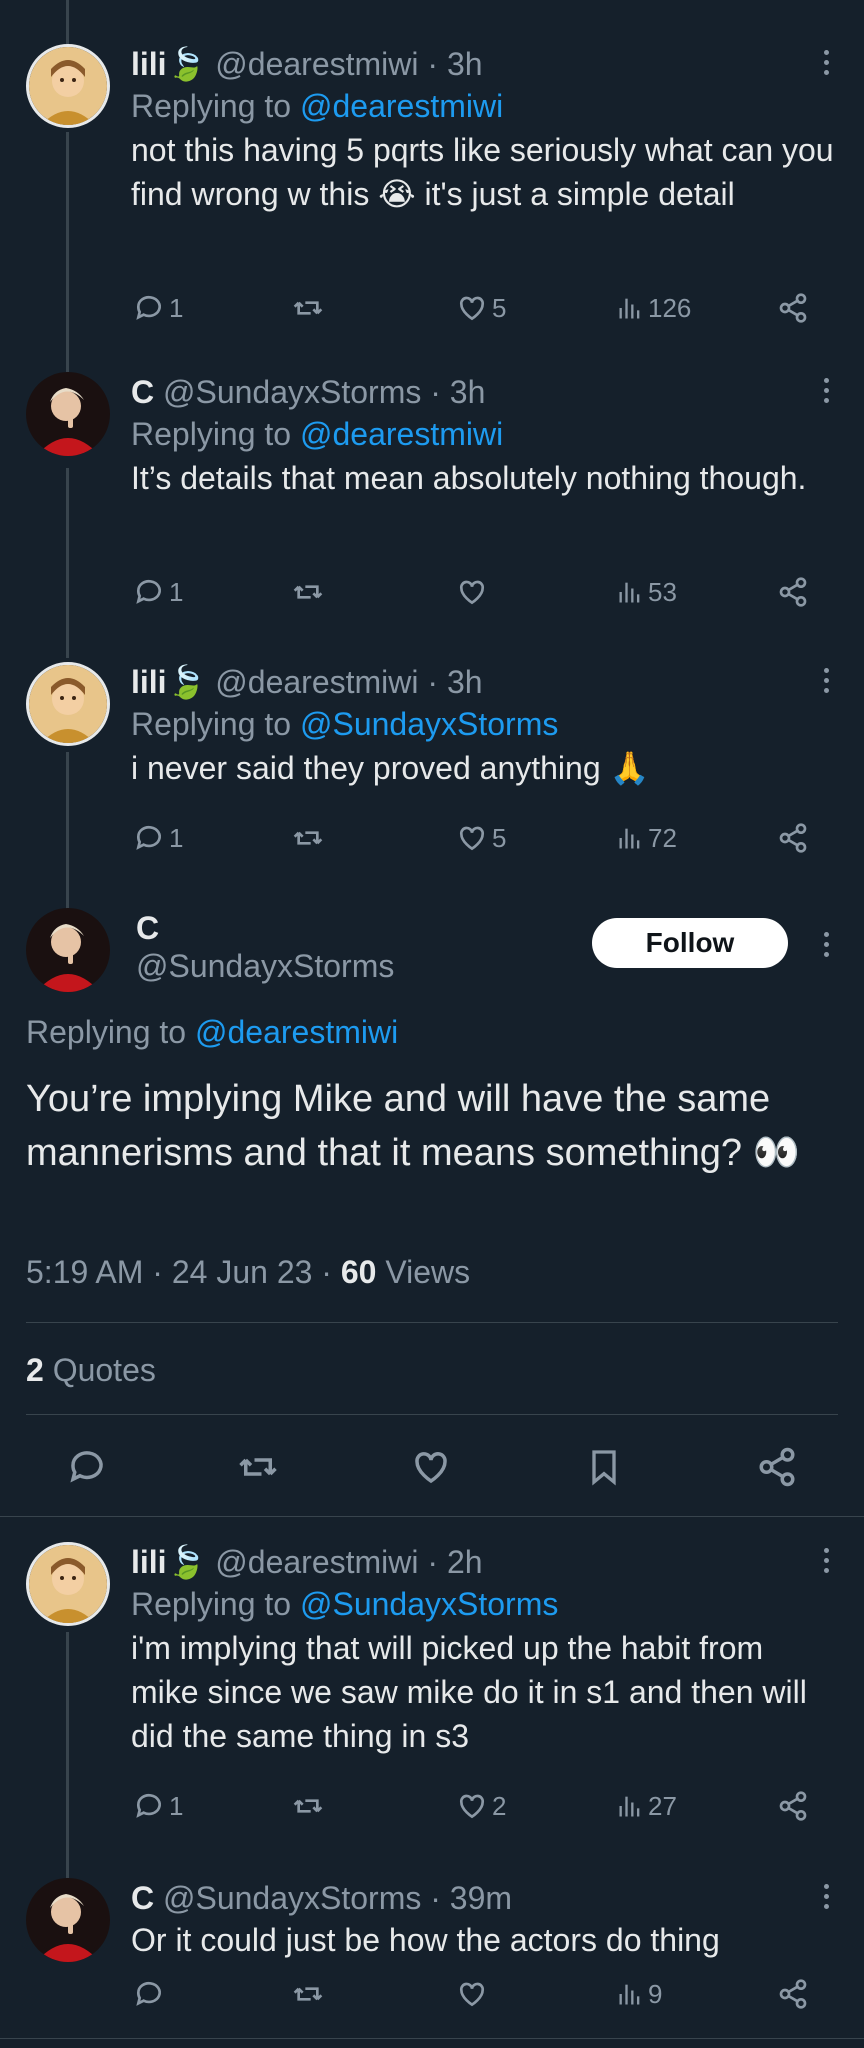 The width and height of the screenshot is (864, 2048). I want to click on tweet-header: C @SundayxStorms · 3h, so click(482, 392).